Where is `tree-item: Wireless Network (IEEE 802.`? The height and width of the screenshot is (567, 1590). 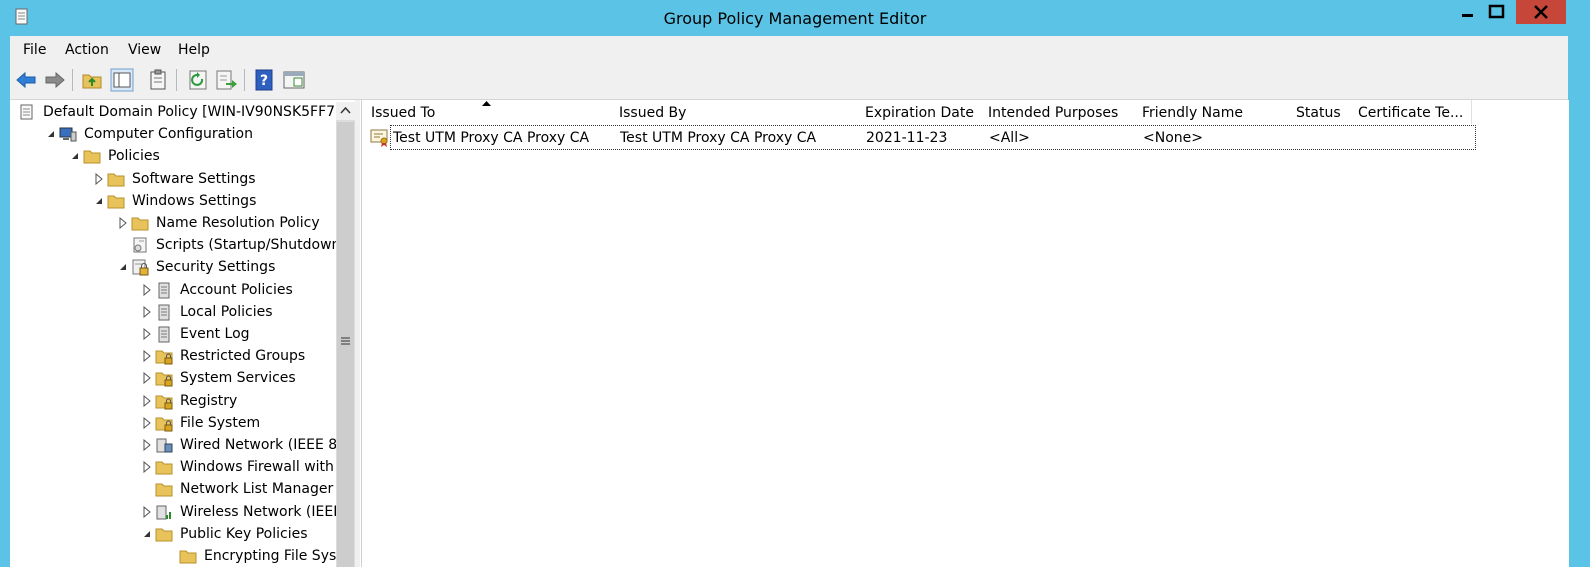 tree-item: Wireless Network (IEEE 802. is located at coordinates (182, 513).